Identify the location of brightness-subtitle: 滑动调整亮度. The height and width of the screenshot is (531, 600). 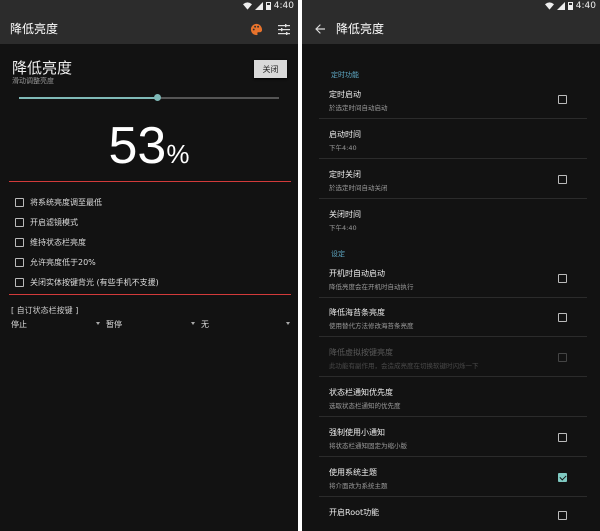
(33, 81).